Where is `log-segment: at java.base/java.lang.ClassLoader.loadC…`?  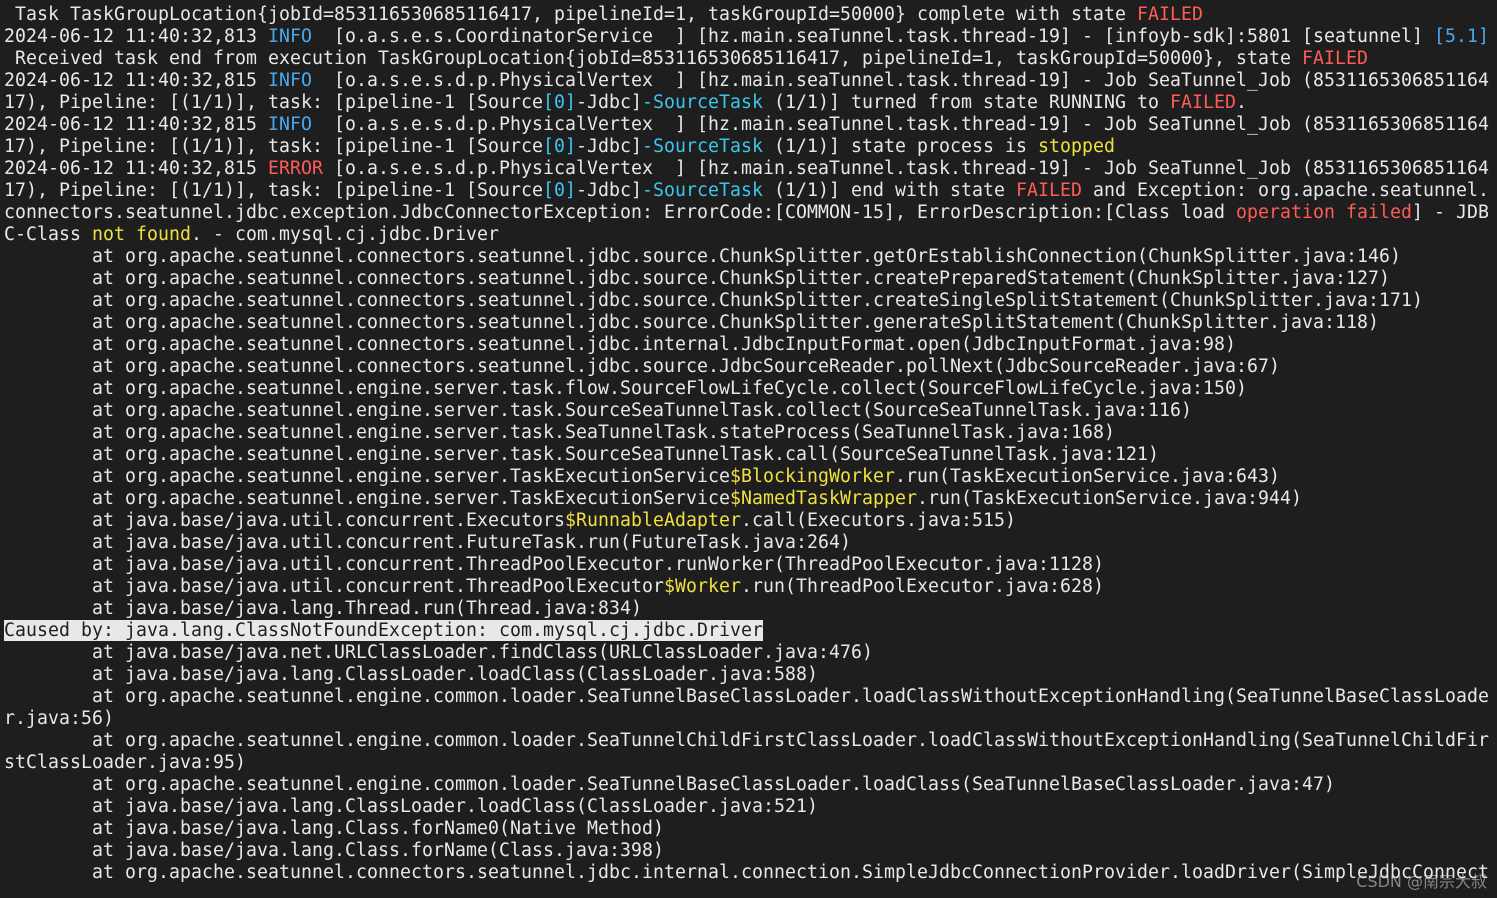 log-segment: at java.base/java.lang.ClassLoader.loadC… is located at coordinates (411, 674).